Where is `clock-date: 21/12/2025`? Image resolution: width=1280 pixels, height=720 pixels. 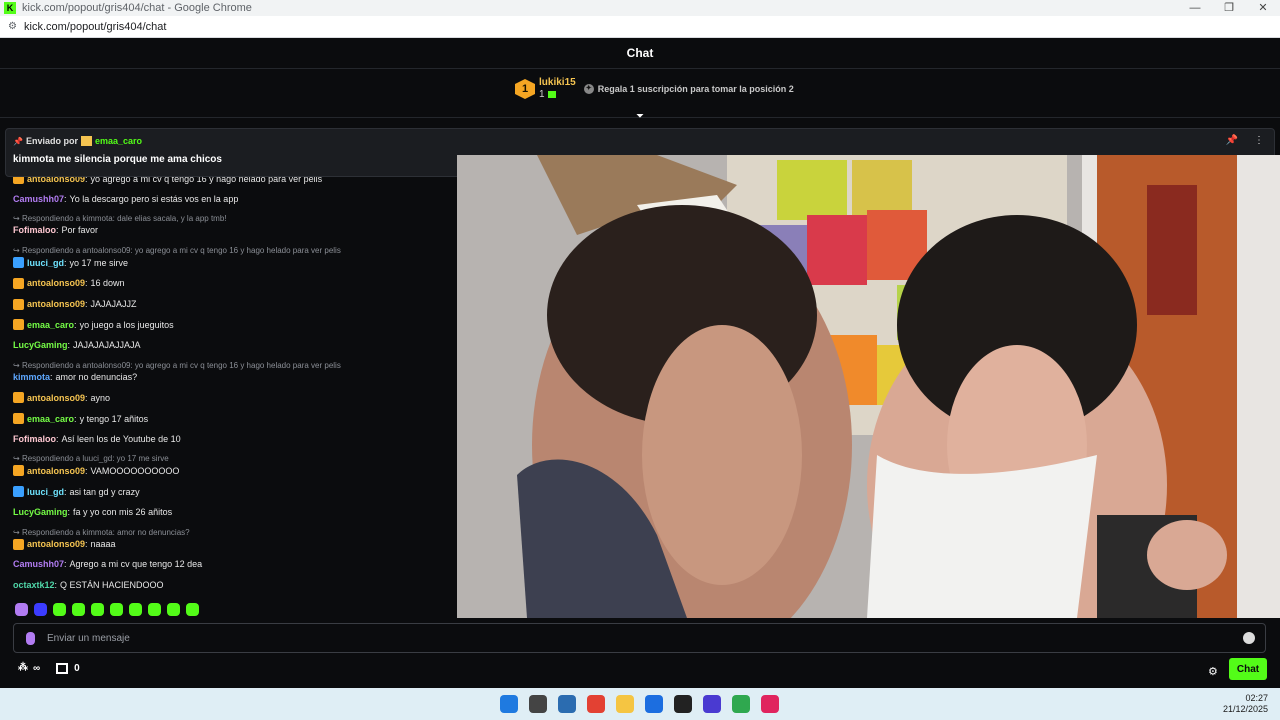 clock-date: 21/12/2025 is located at coordinates (1245, 709).